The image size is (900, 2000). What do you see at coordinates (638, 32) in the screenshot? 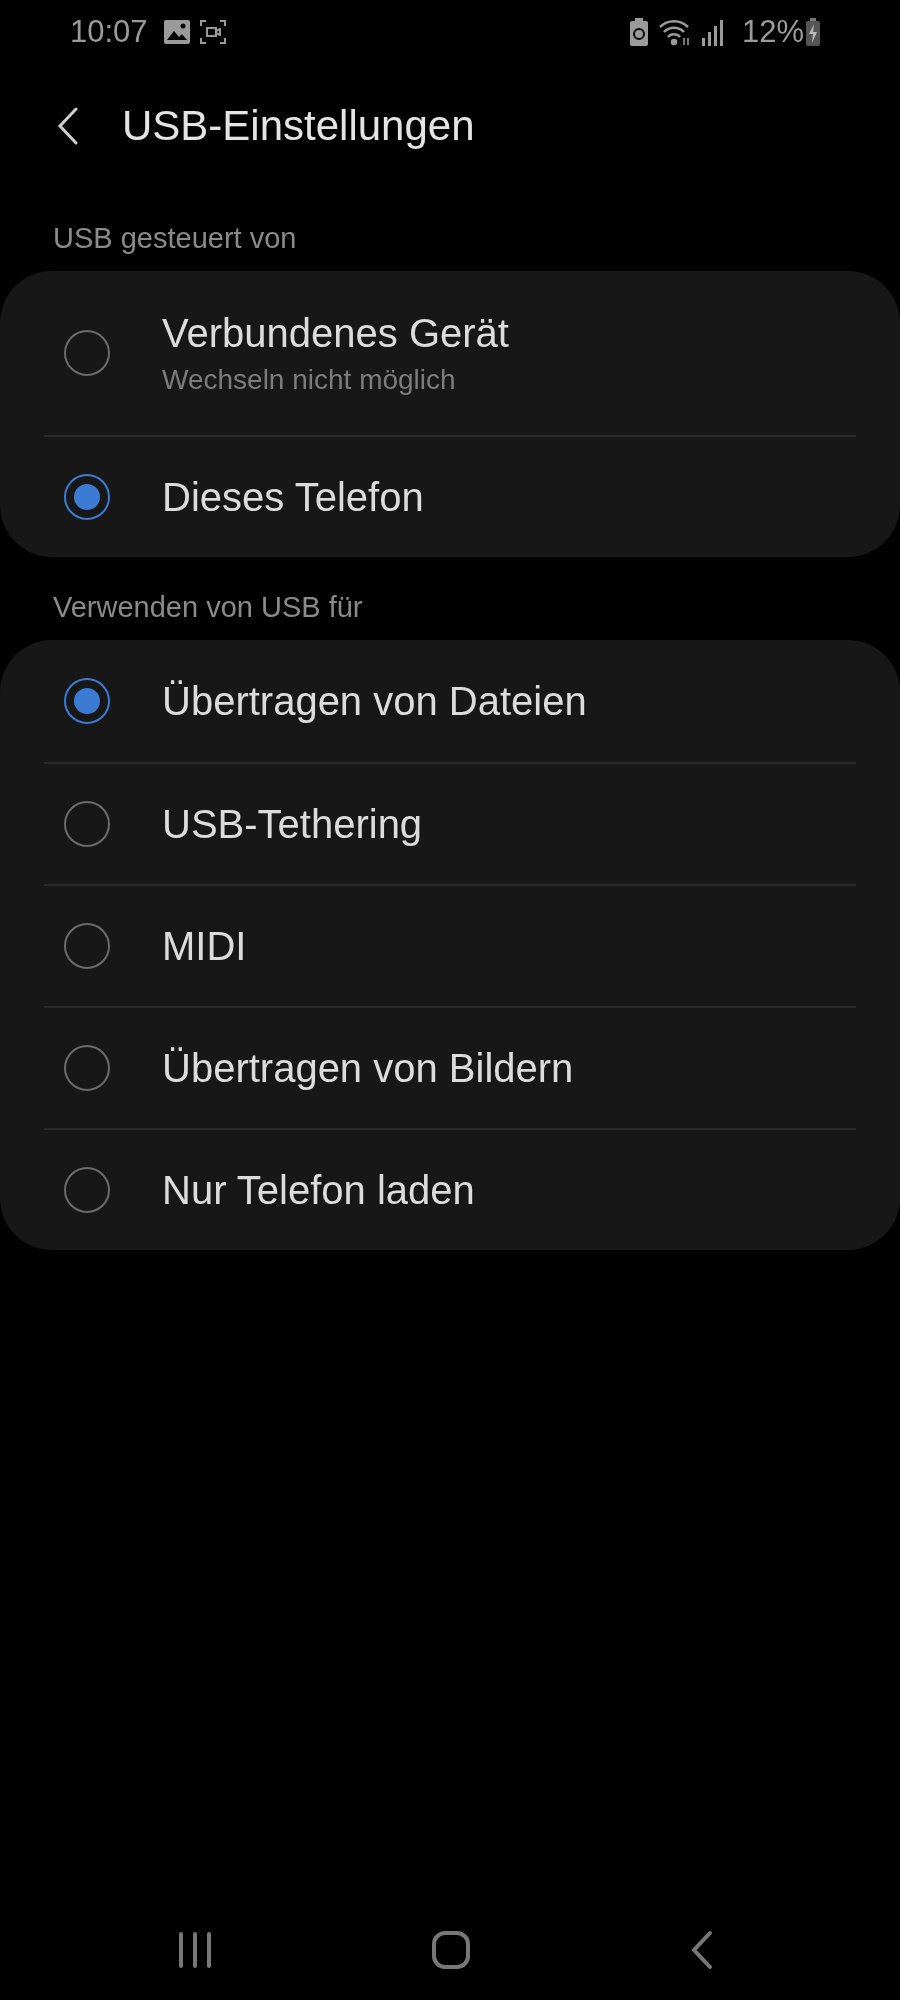
I see `battery-saver-icon` at bounding box center [638, 32].